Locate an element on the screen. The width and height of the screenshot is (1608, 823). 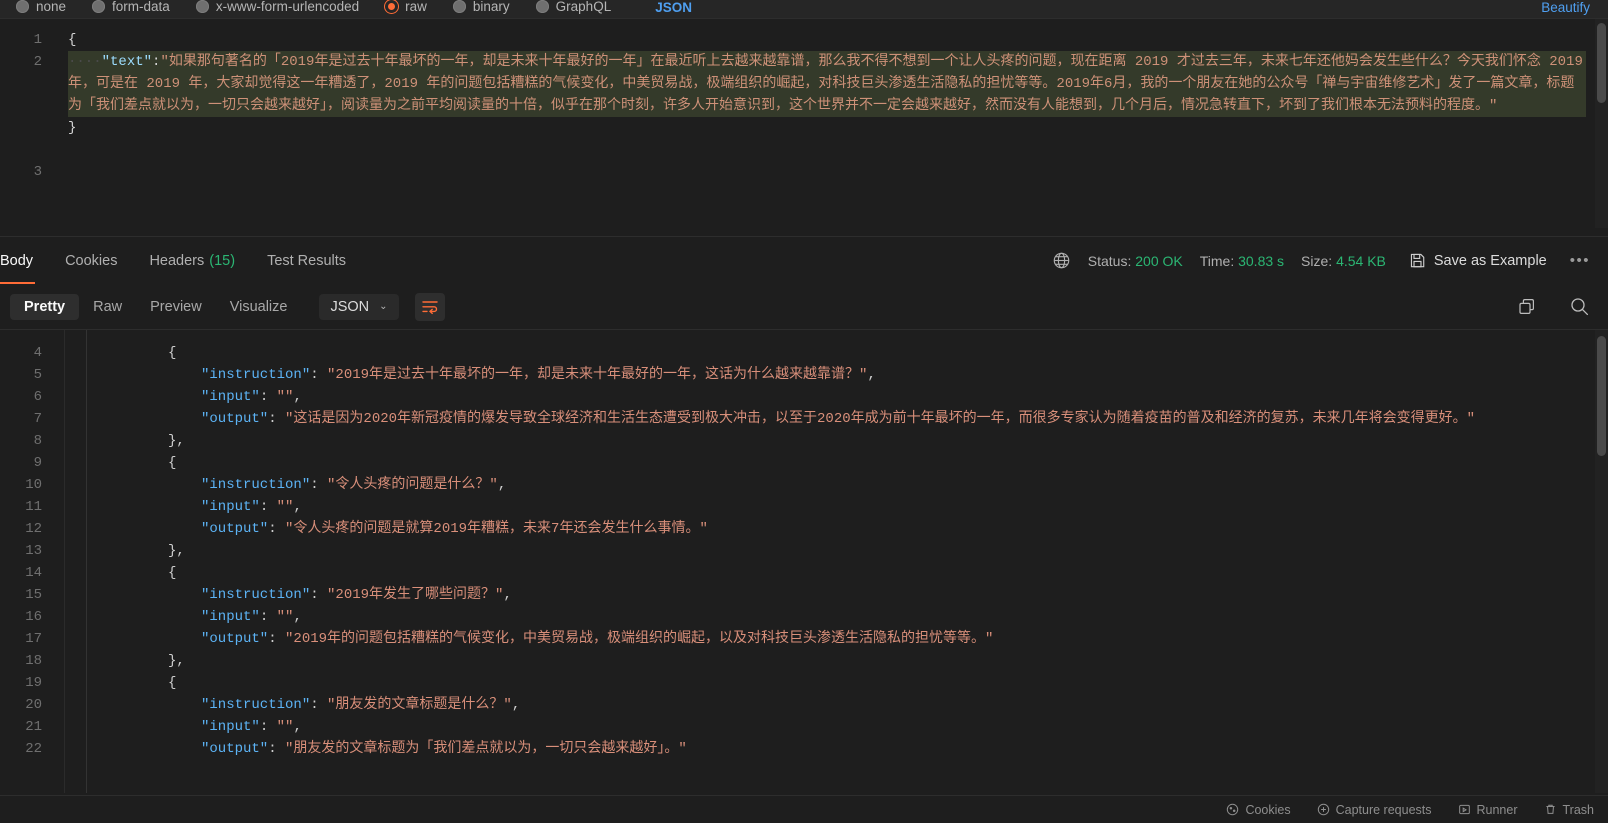
body-type-none: none is located at coordinates (41, 9).